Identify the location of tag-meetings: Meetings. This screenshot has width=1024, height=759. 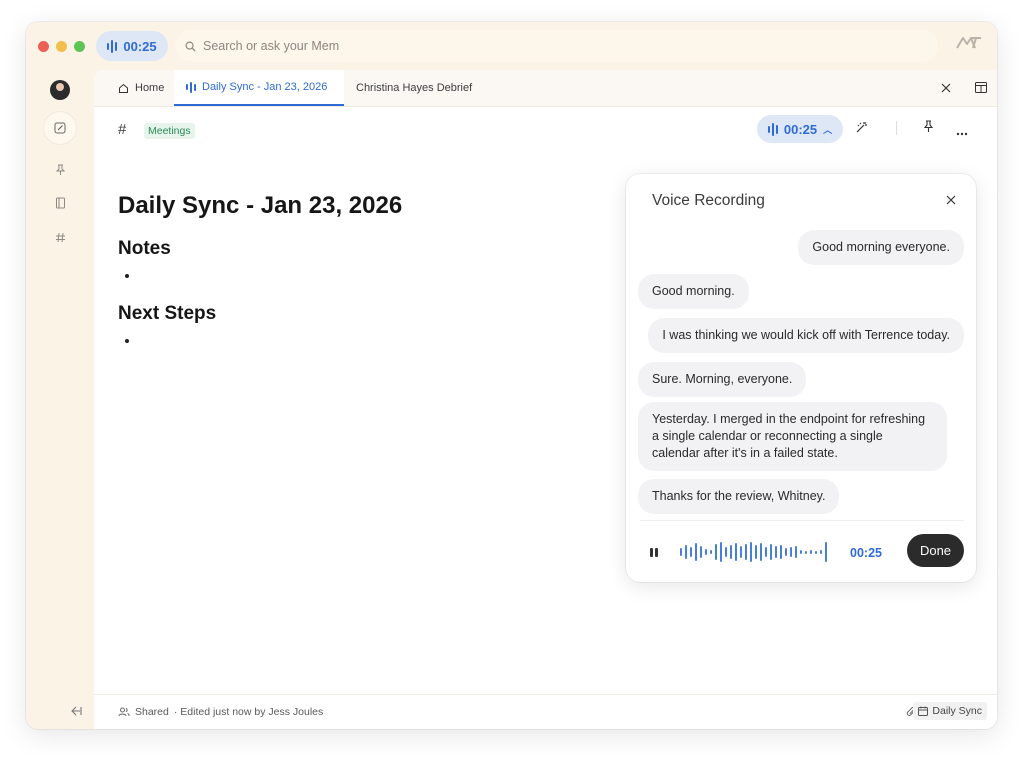
(169, 131).